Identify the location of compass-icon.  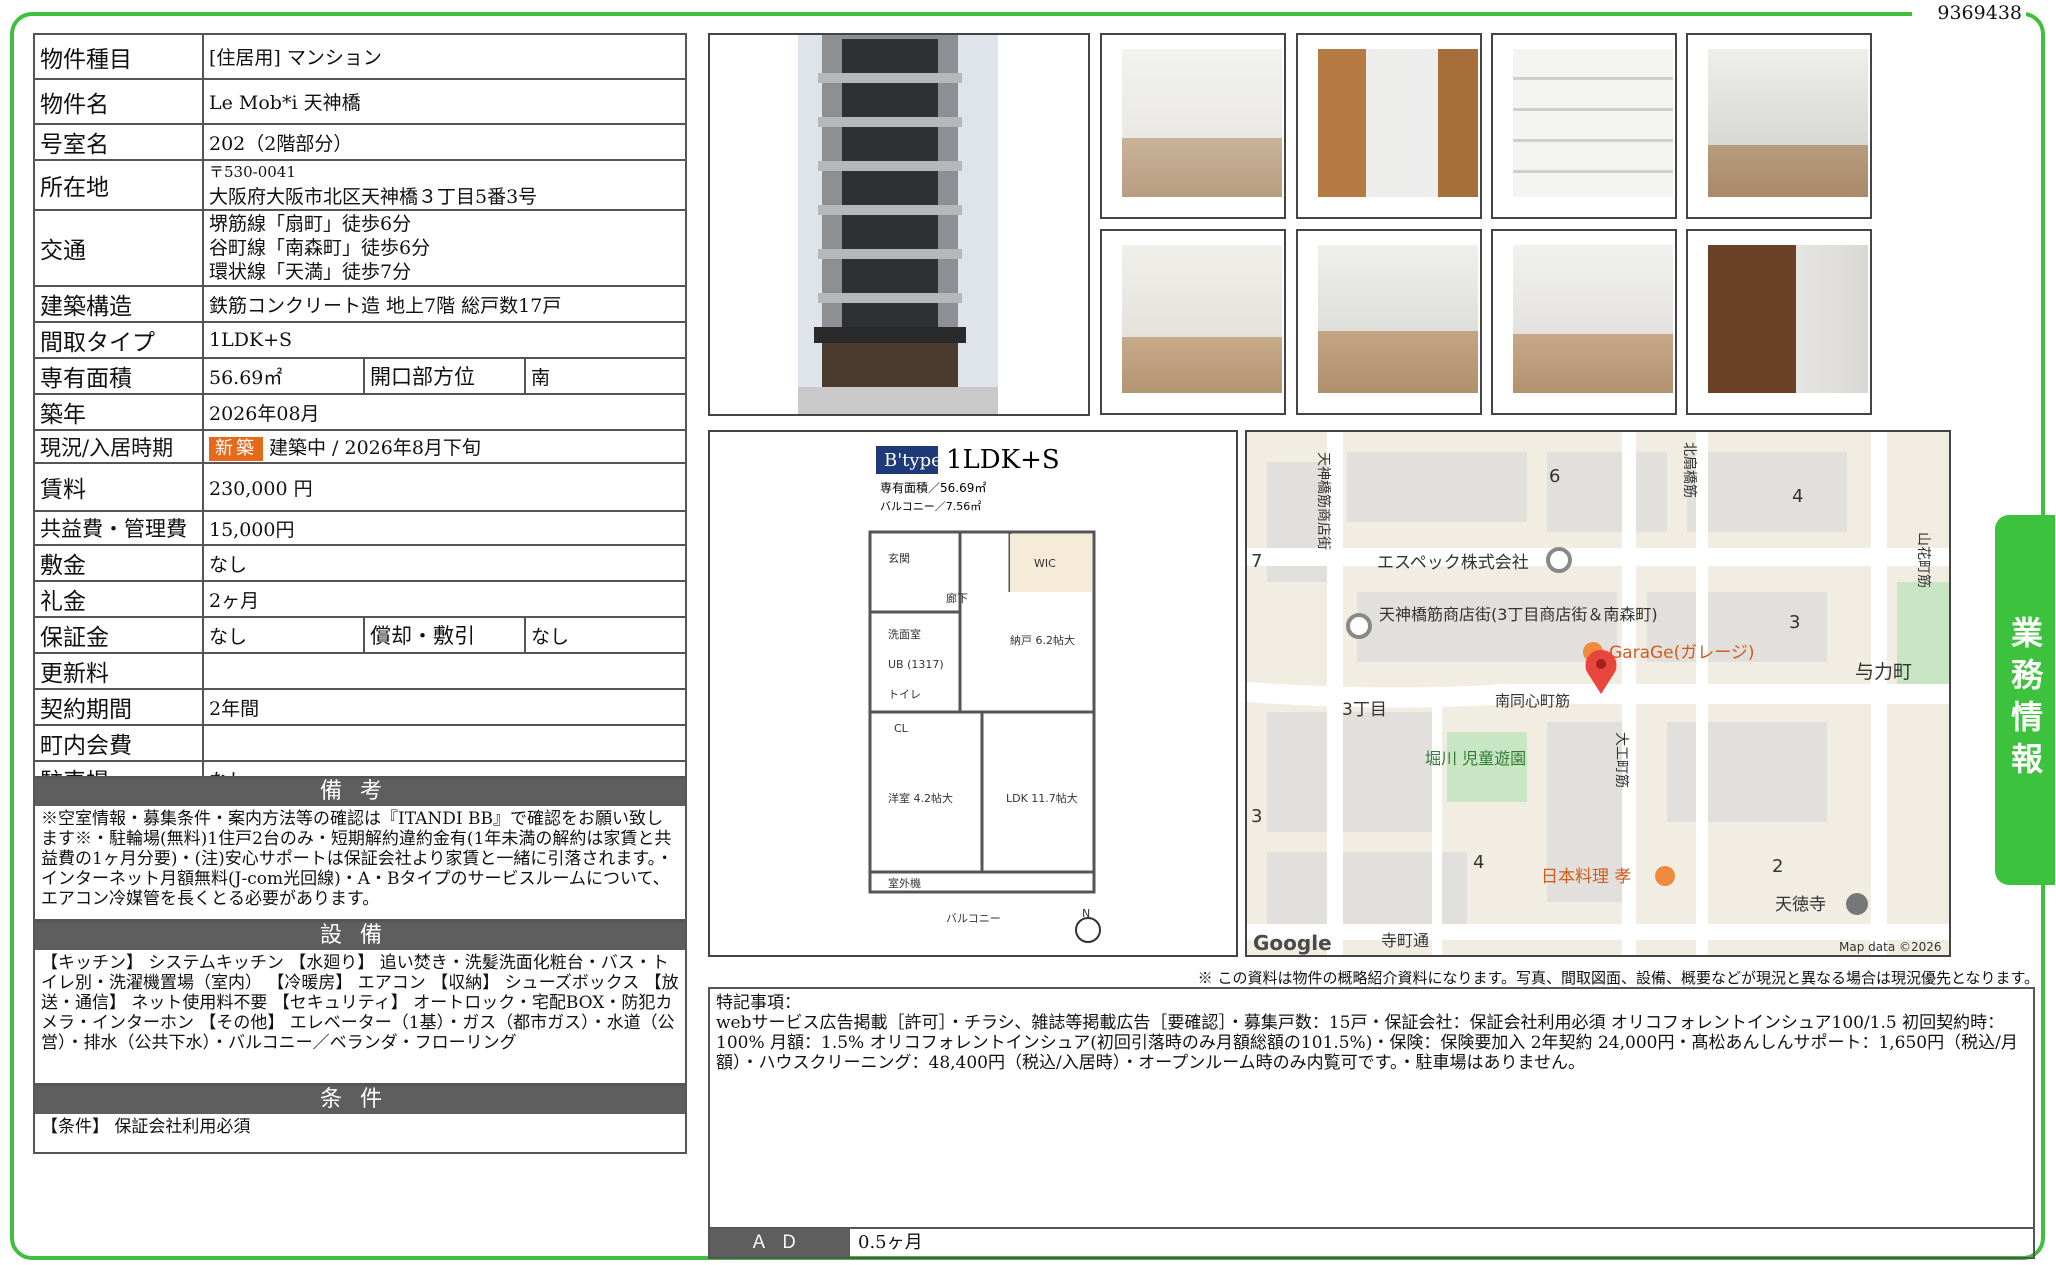
(1088, 930).